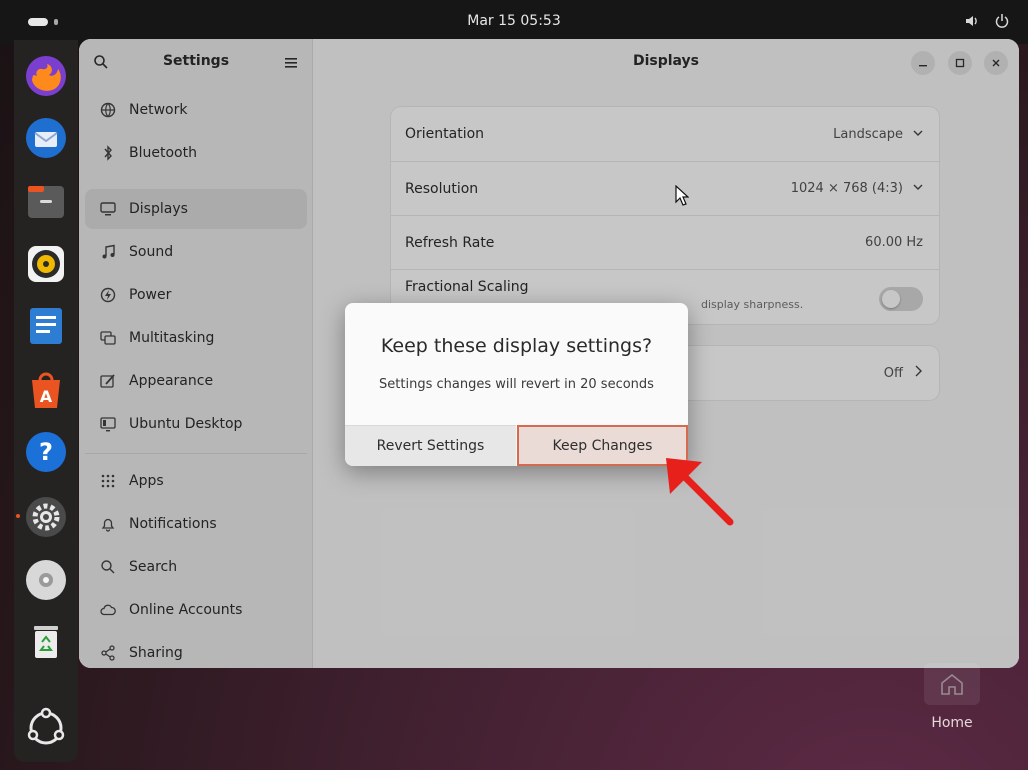 The image size is (1028, 770). I want to click on settings-icon, so click(43, 517).